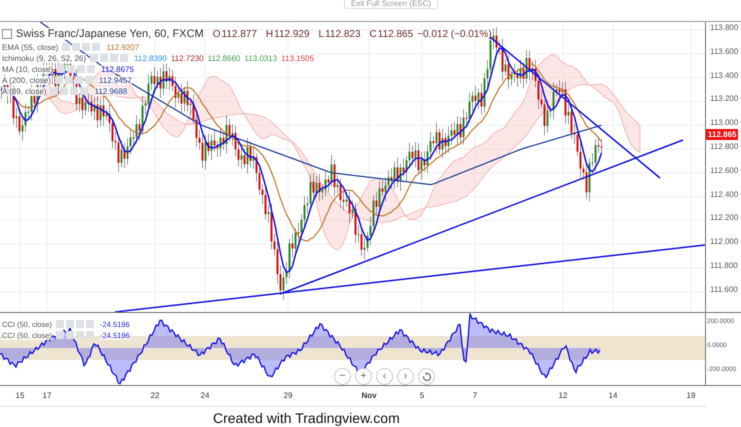 This screenshot has width=741, height=427. What do you see at coordinates (563, 395) in the screenshot?
I see `time-label: 12` at bounding box center [563, 395].